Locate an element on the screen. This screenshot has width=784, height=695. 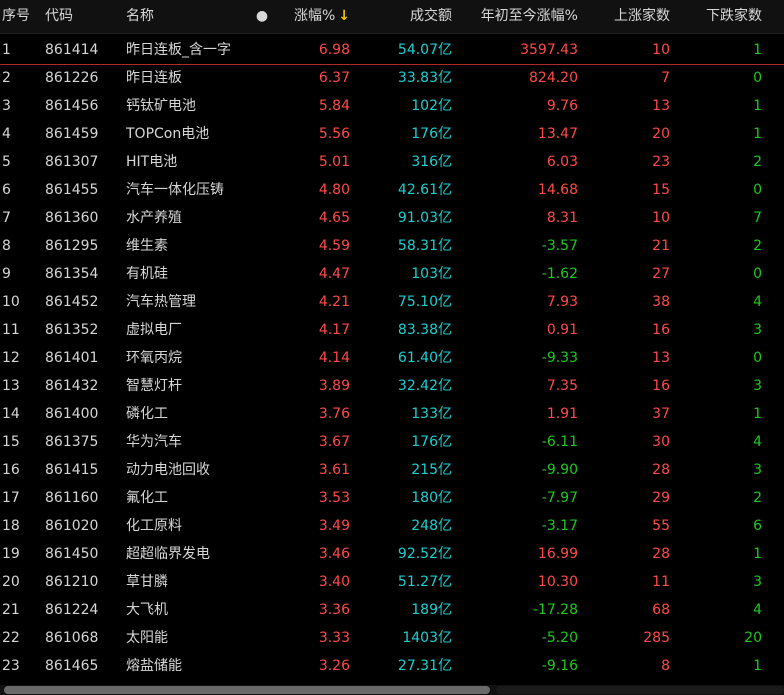
table-row: 12 861401 环氧丙烷 4.14 61.40亿 -9.33 13 0 is located at coordinates (392, 358).